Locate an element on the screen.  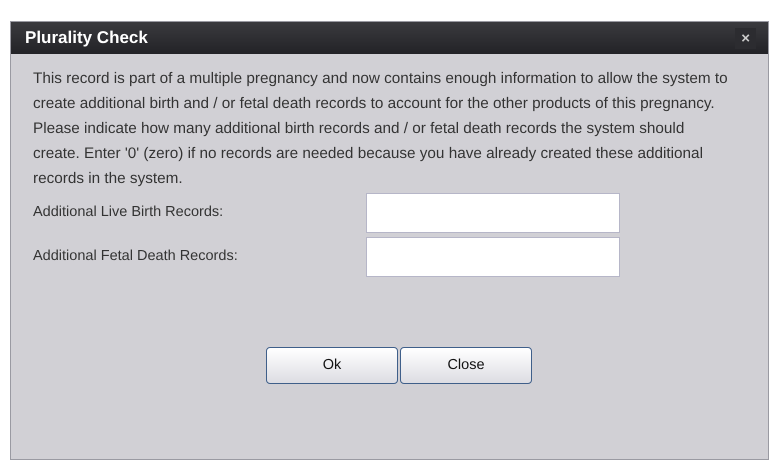
dialog-title: Plurality Check is located at coordinates (86, 38).